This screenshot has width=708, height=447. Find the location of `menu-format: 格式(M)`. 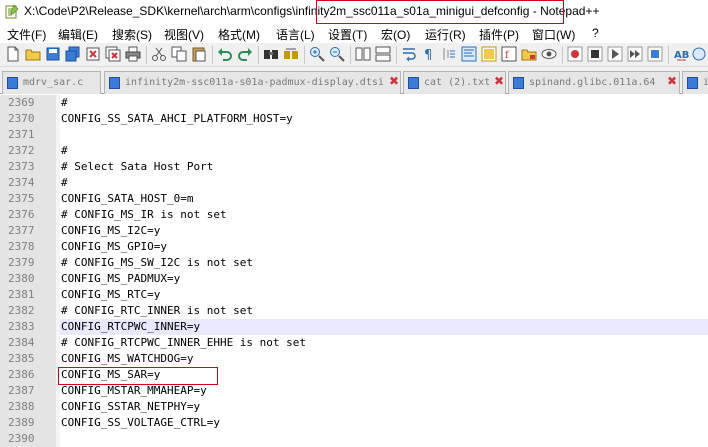

menu-format: 格式(M) is located at coordinates (239, 34).